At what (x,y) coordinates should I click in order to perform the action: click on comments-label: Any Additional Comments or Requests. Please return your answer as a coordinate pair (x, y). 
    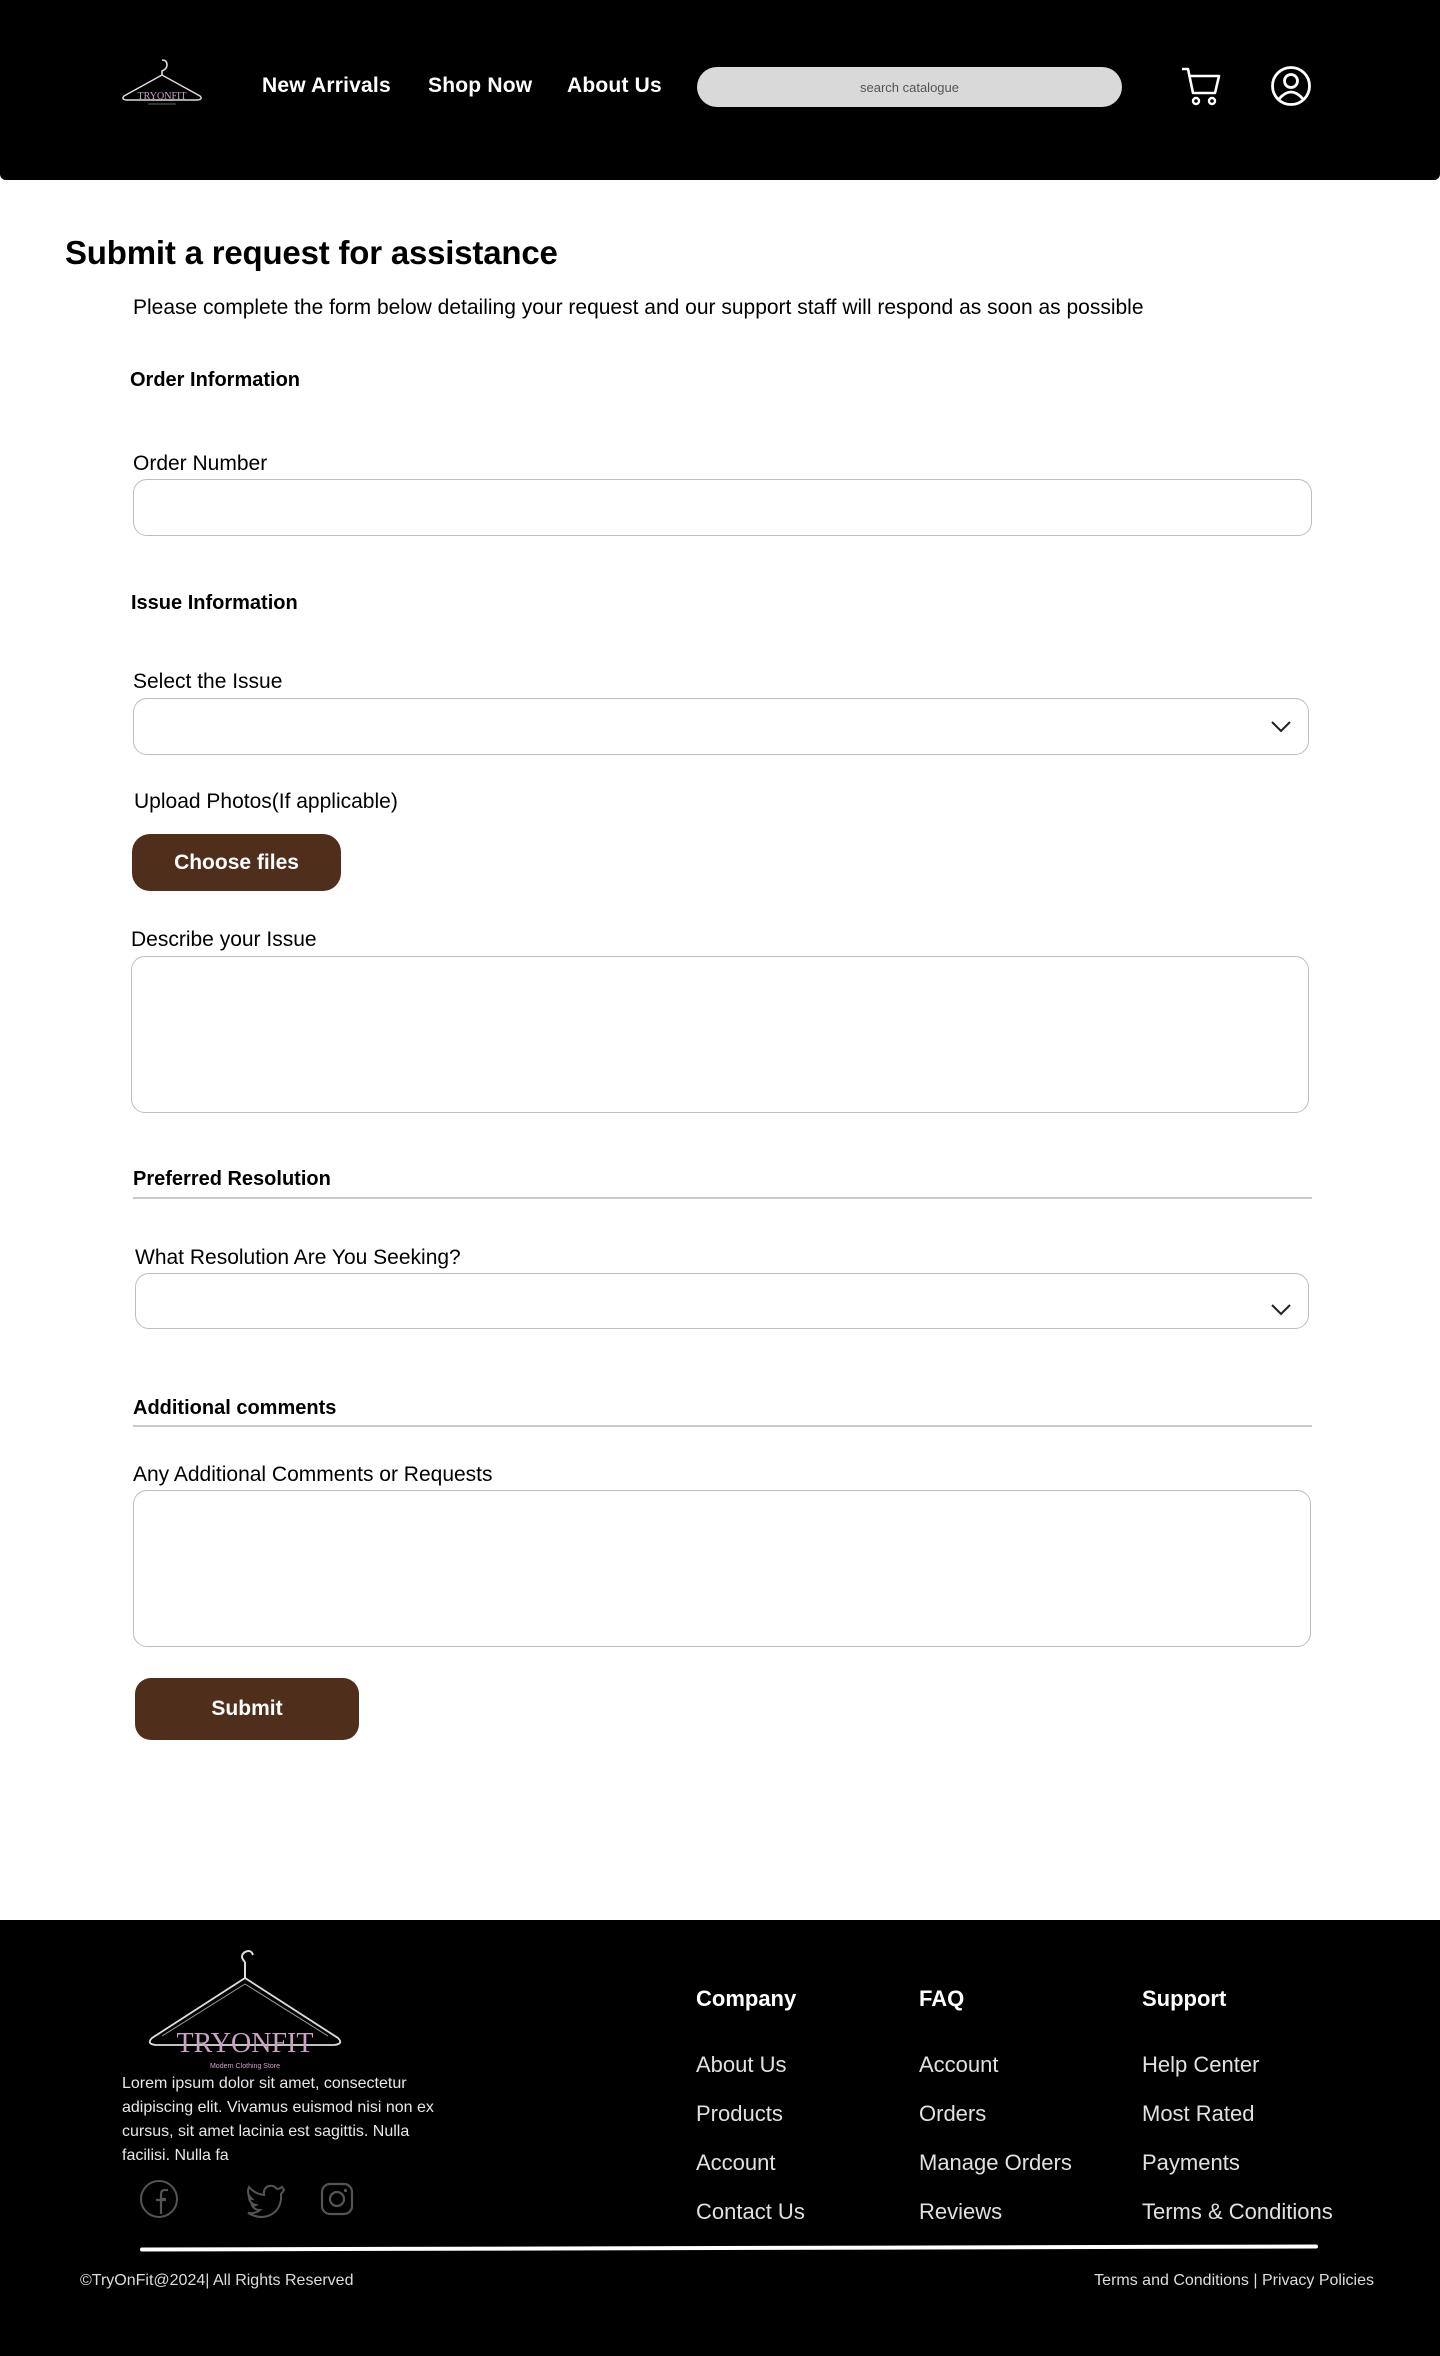
    Looking at the image, I should click on (313, 1474).